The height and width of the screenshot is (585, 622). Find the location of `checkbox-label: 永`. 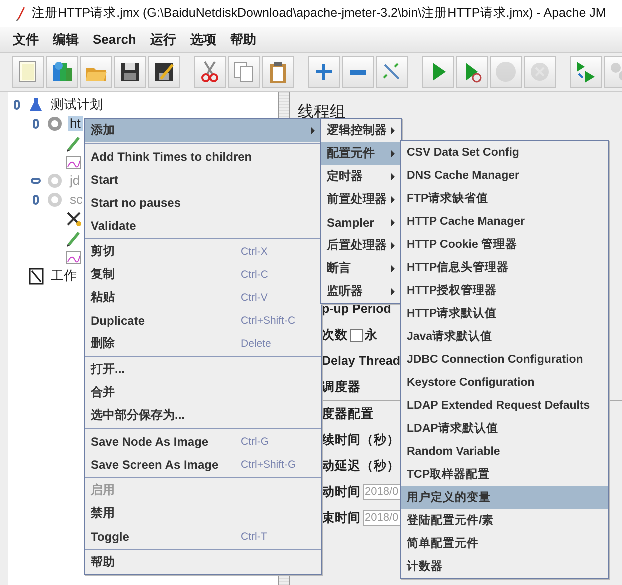

checkbox-label: 永 is located at coordinates (371, 335).